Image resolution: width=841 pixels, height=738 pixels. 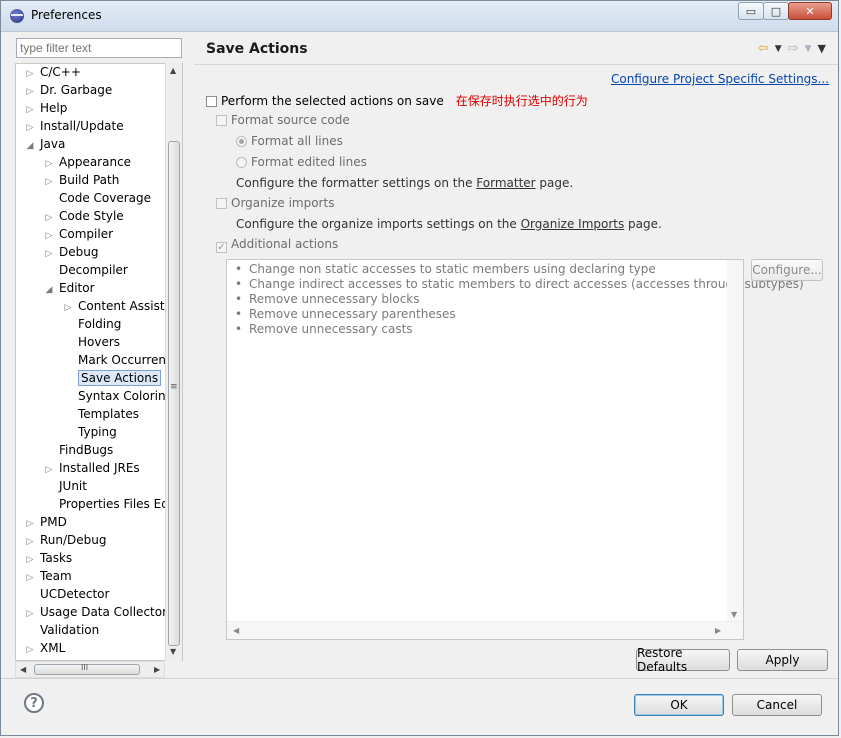 What do you see at coordinates (97, 198) in the screenshot?
I see `tree-item: Code Coverage` at bounding box center [97, 198].